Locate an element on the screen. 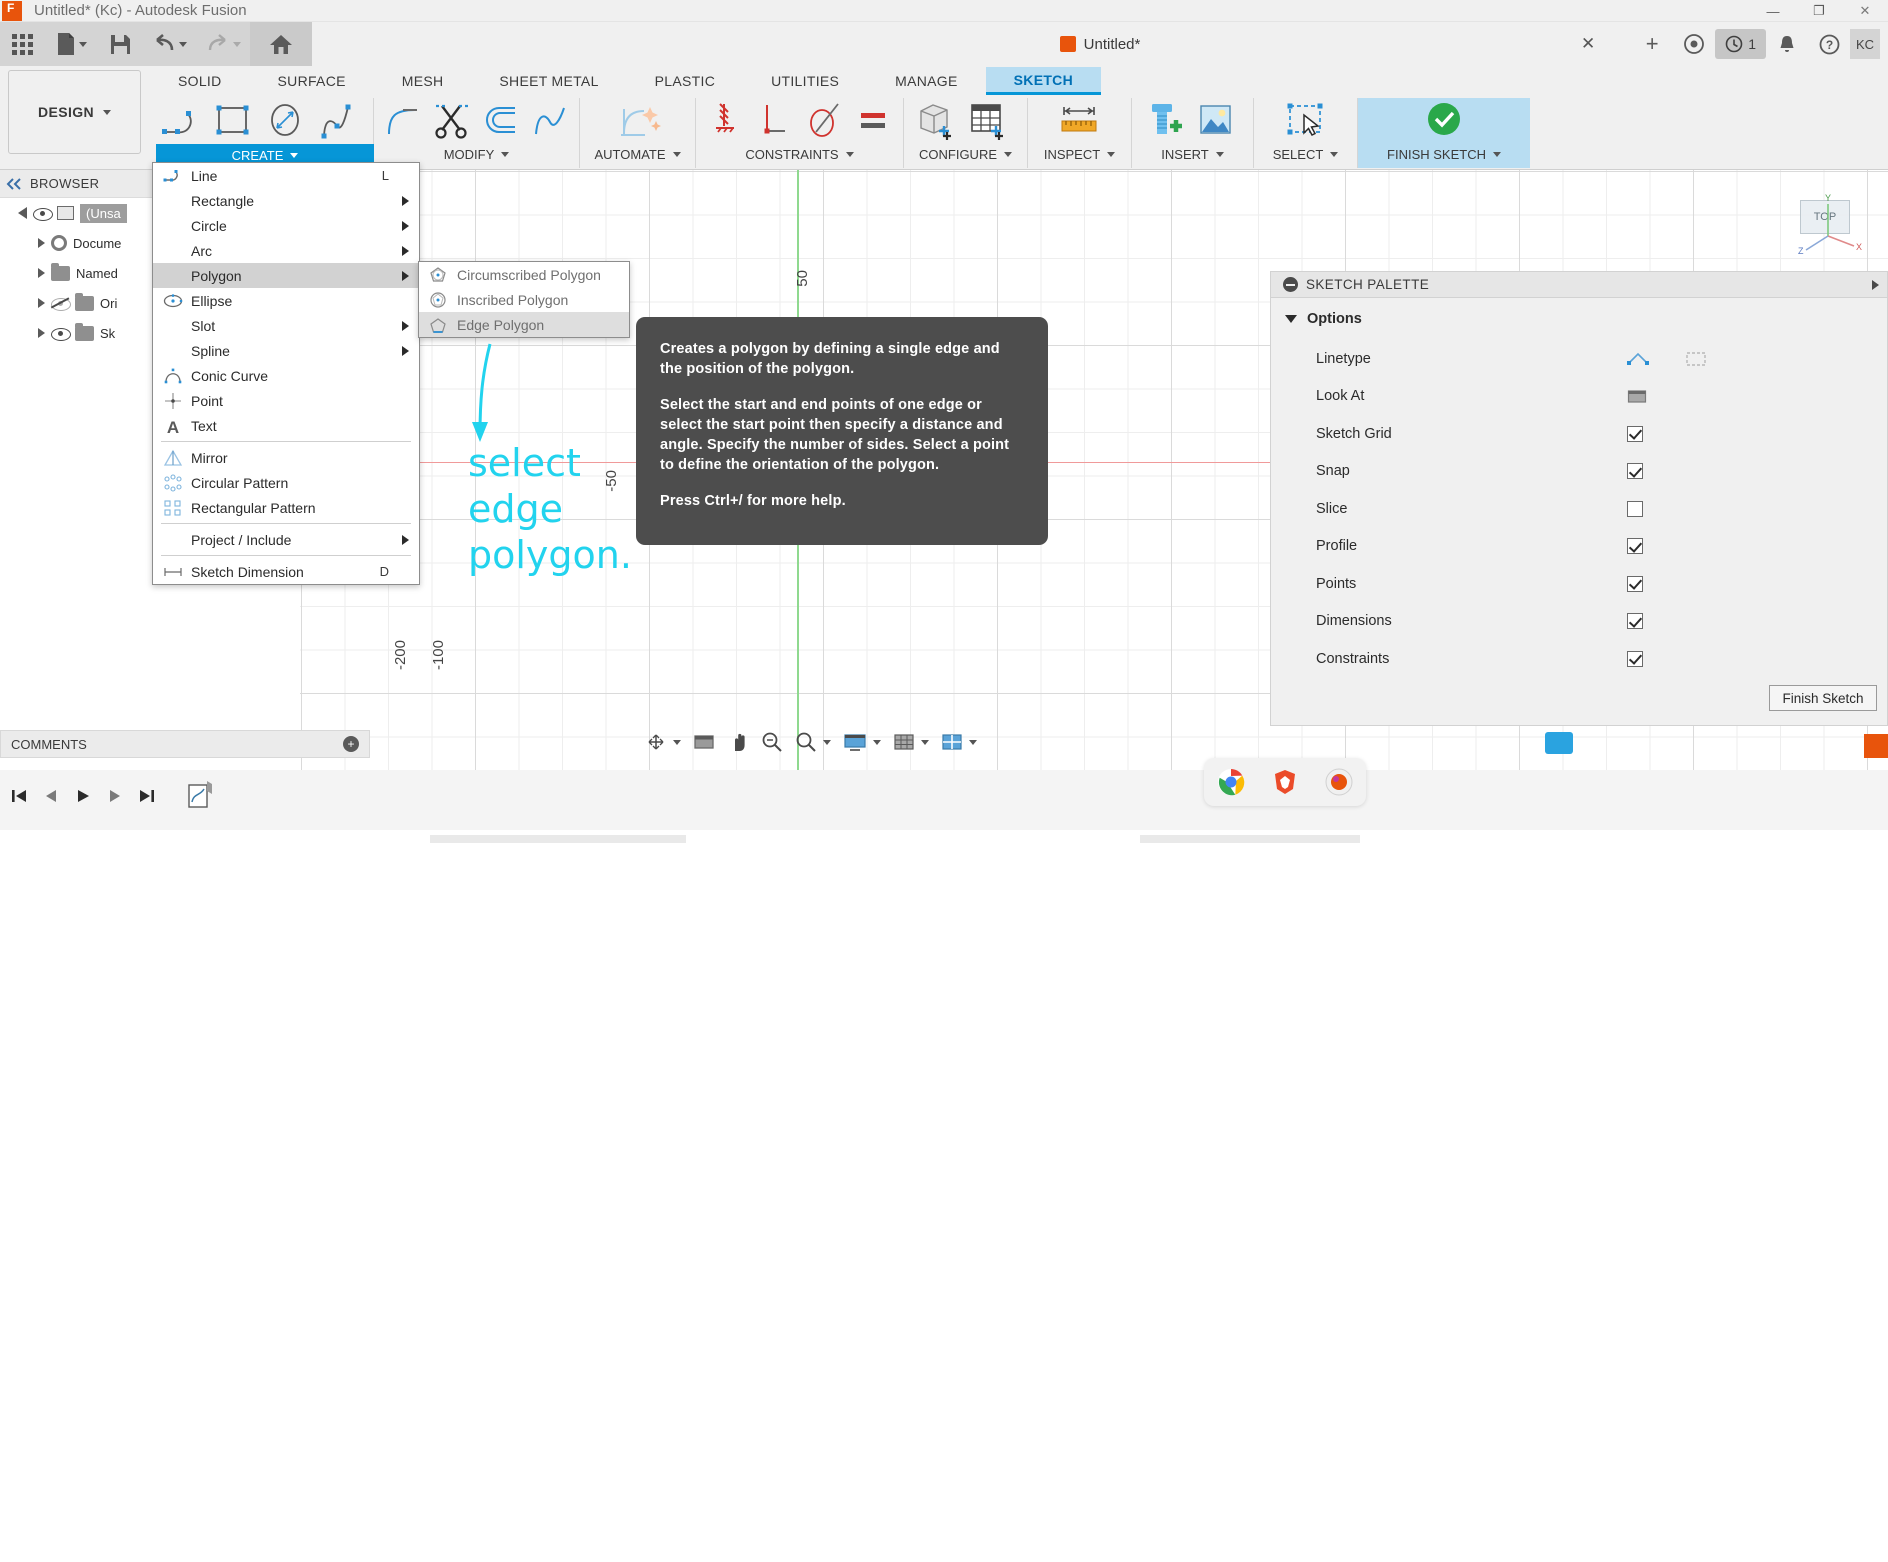  rectangle-tool-button is located at coordinates (233, 120).